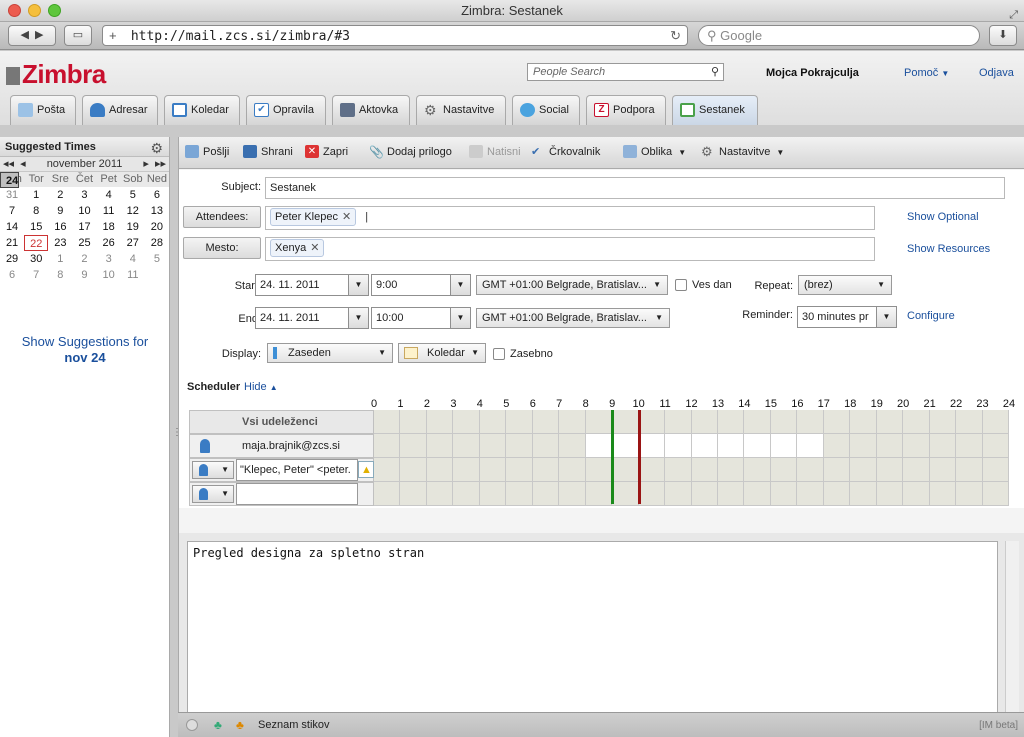 The width and height of the screenshot is (1024, 737). I want to click on calendar-day: 6, so click(157, 195).